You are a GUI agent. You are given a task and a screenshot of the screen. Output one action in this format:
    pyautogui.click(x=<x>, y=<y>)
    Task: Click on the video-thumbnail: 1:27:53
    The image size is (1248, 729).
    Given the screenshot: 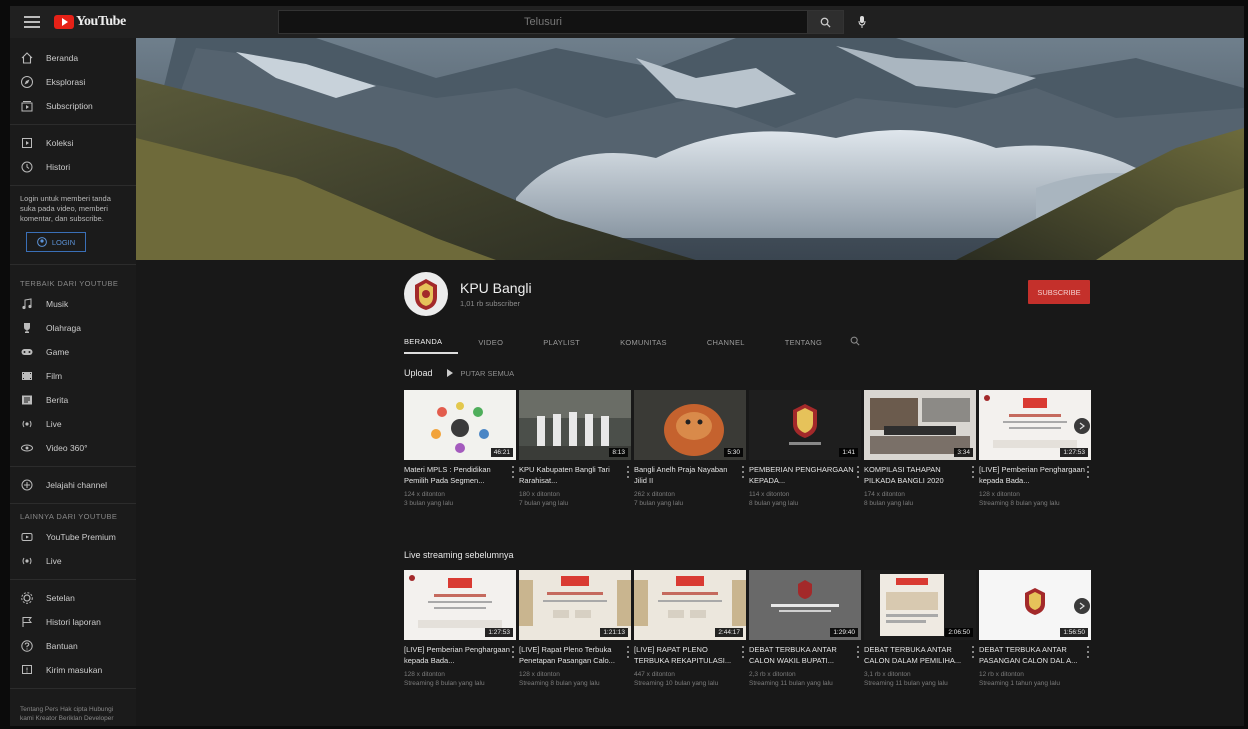 What is the action you would take?
    pyautogui.click(x=460, y=605)
    